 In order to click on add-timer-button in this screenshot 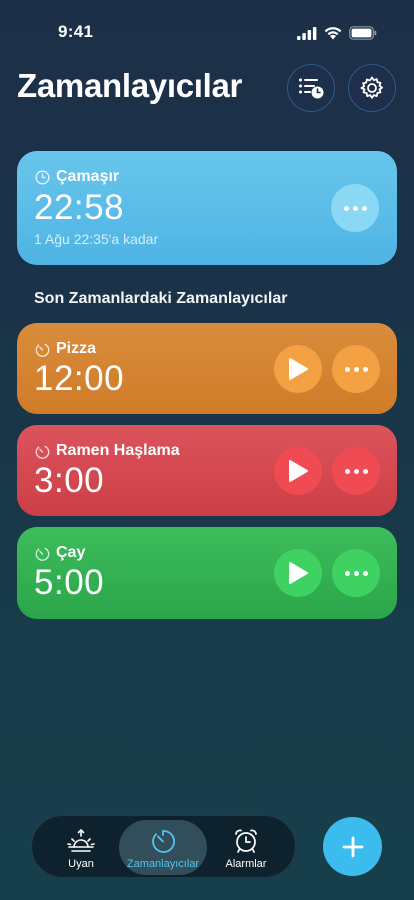, I will do `click(352, 846)`.